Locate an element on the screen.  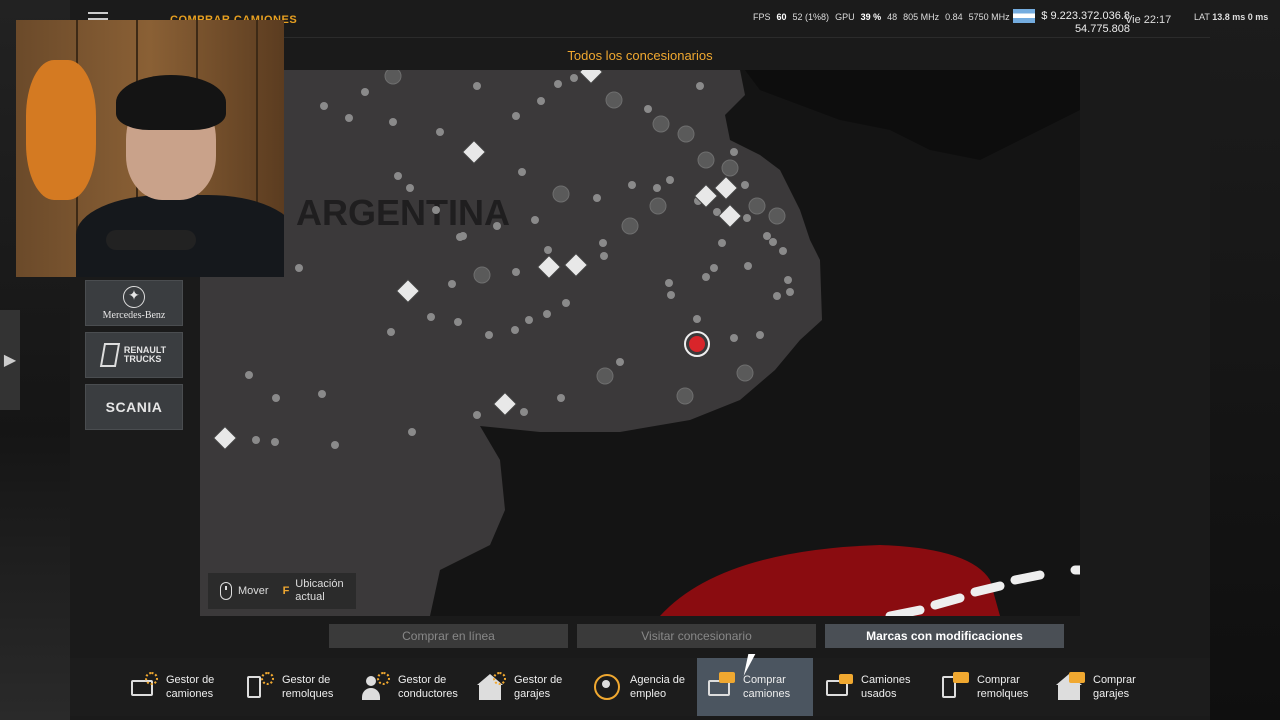
nav-employment-agency: Agencia de empleo is located at coordinates (642, 687).